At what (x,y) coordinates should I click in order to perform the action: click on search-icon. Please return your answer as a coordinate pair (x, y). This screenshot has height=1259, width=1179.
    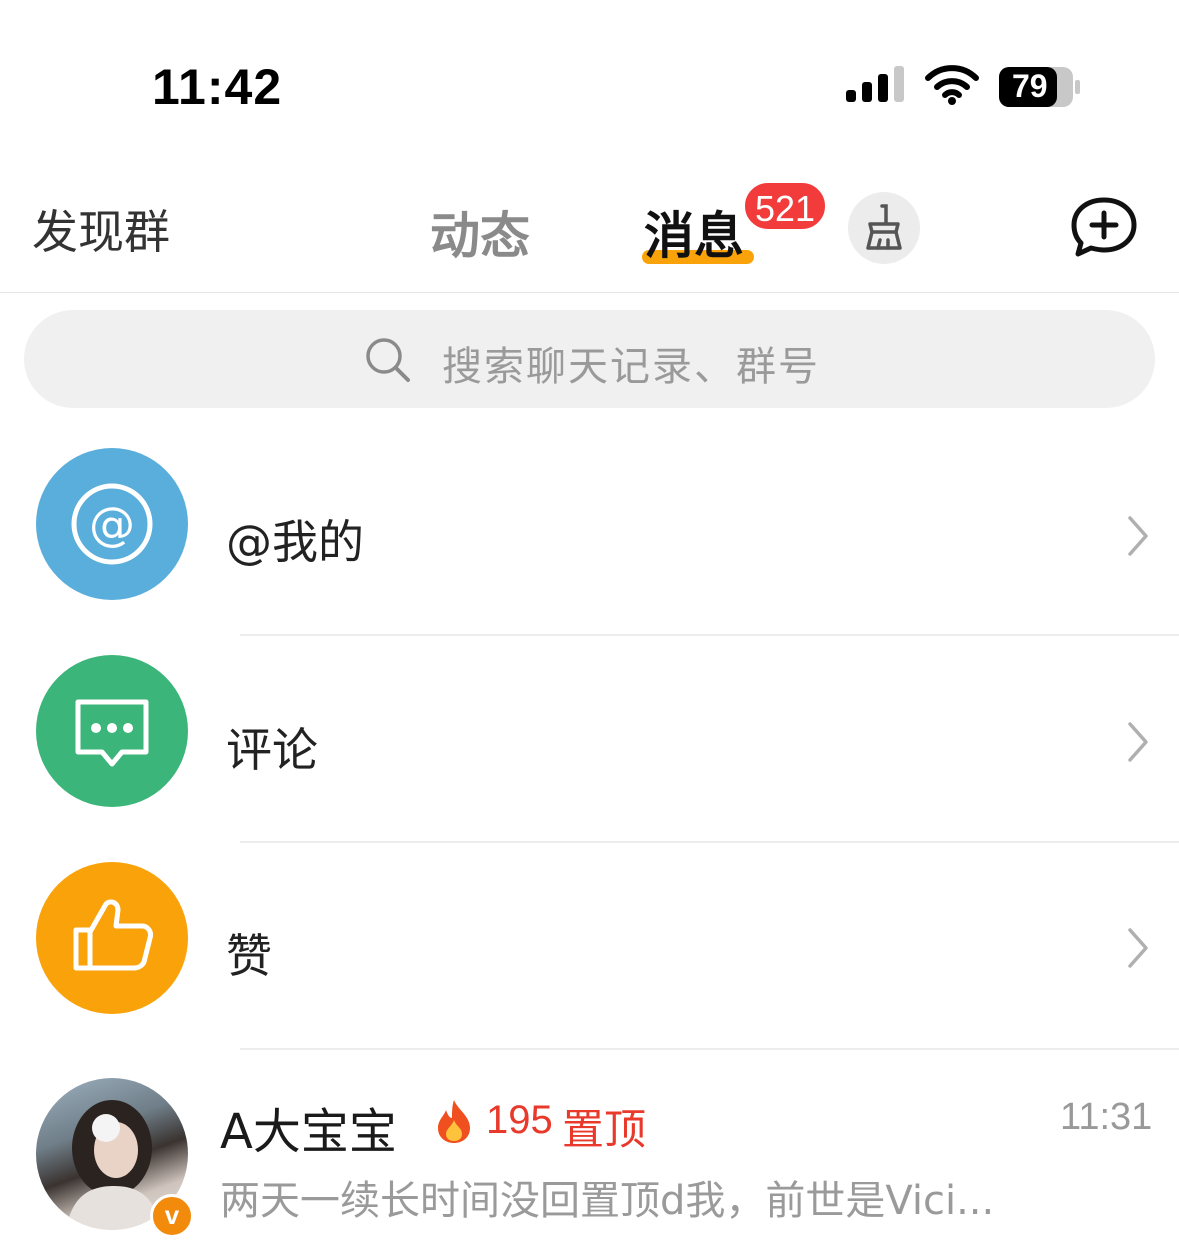
    Looking at the image, I should click on (388, 360).